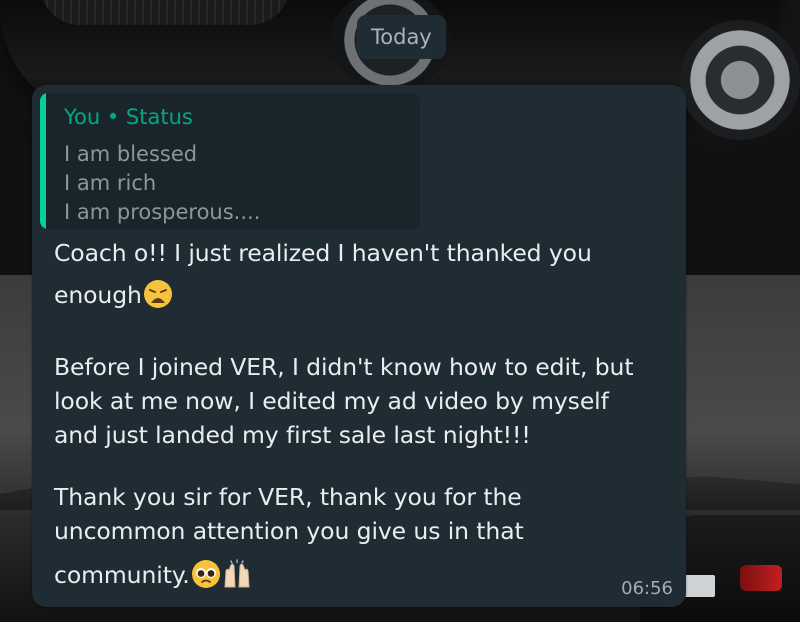 This screenshot has height=622, width=800. Describe the element at coordinates (157, 294) in the screenshot. I see `weary-face-icon` at that location.